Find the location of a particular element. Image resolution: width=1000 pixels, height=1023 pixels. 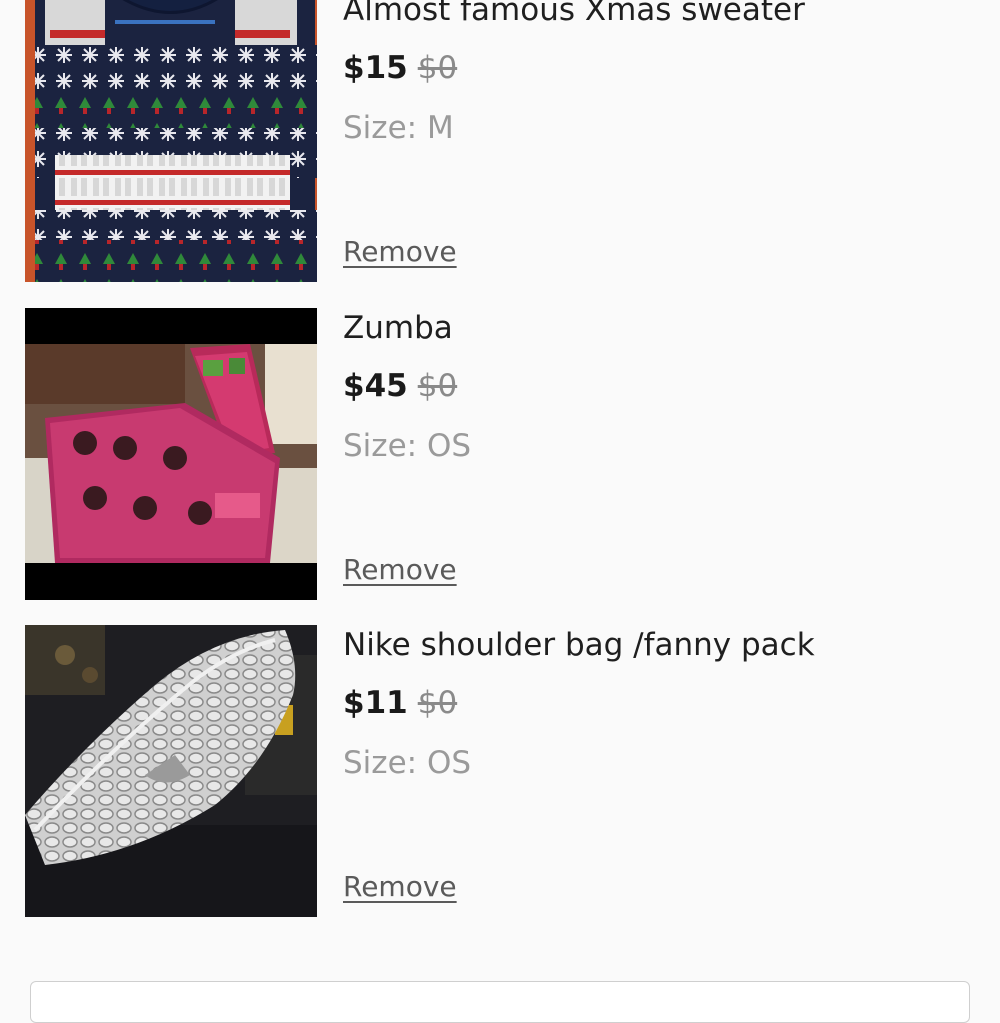

size-row: Size: M is located at coordinates (398, 128).